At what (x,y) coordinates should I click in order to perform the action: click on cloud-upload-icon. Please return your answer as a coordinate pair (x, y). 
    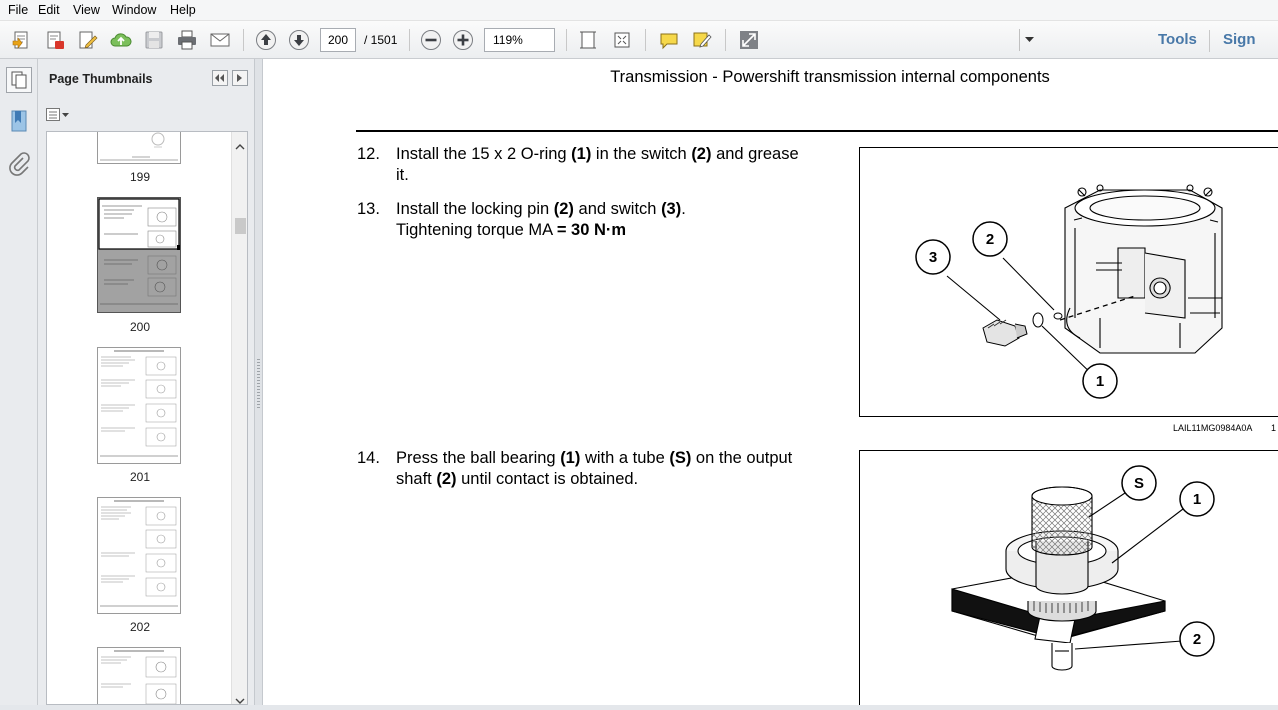
    Looking at the image, I should click on (121, 40).